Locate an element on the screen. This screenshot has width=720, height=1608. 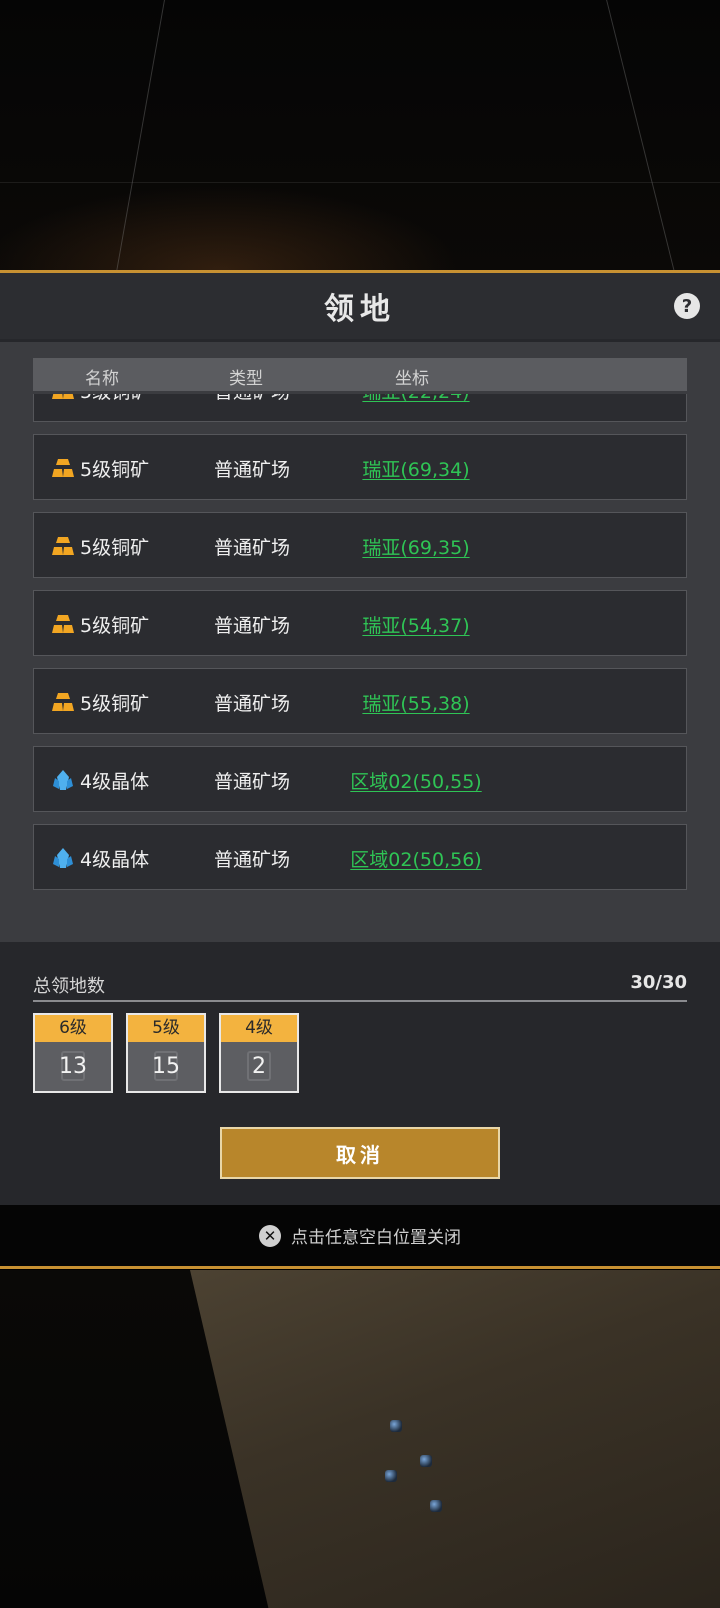
table-row: 5级铜矿 普通矿场 瑞亚(69,35) is located at coordinates (360, 545).